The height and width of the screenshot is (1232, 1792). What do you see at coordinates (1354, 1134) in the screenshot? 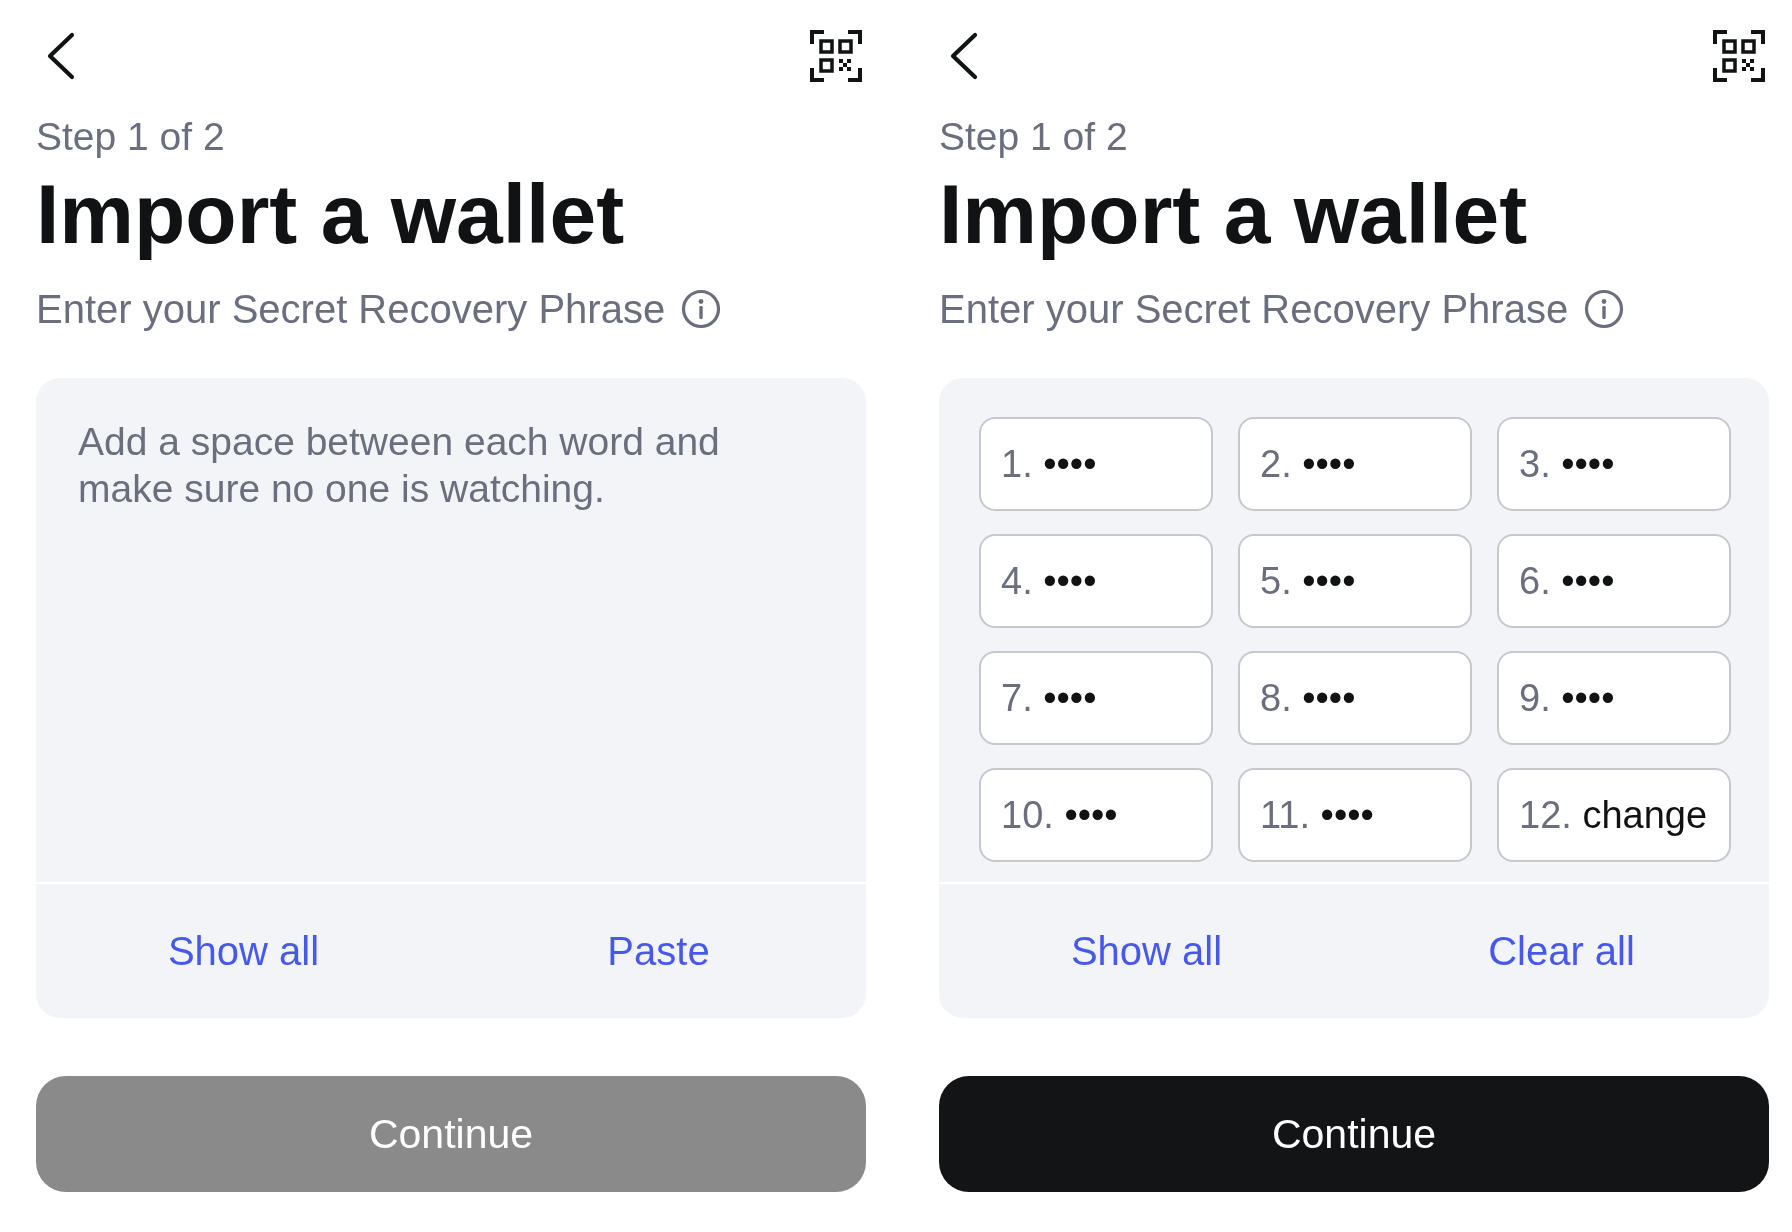
I see `continue-button: Continue` at bounding box center [1354, 1134].